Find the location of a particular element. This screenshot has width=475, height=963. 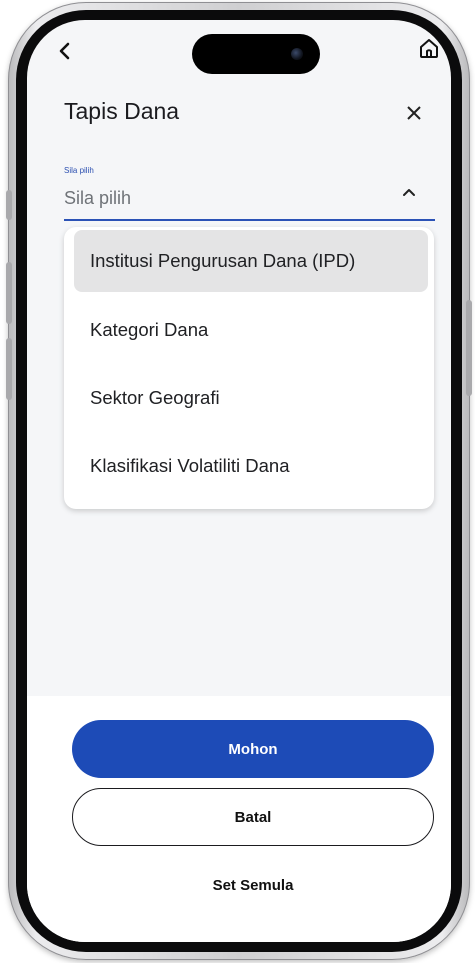

dropdown-option-label: Kategori Dana is located at coordinates (149, 329).